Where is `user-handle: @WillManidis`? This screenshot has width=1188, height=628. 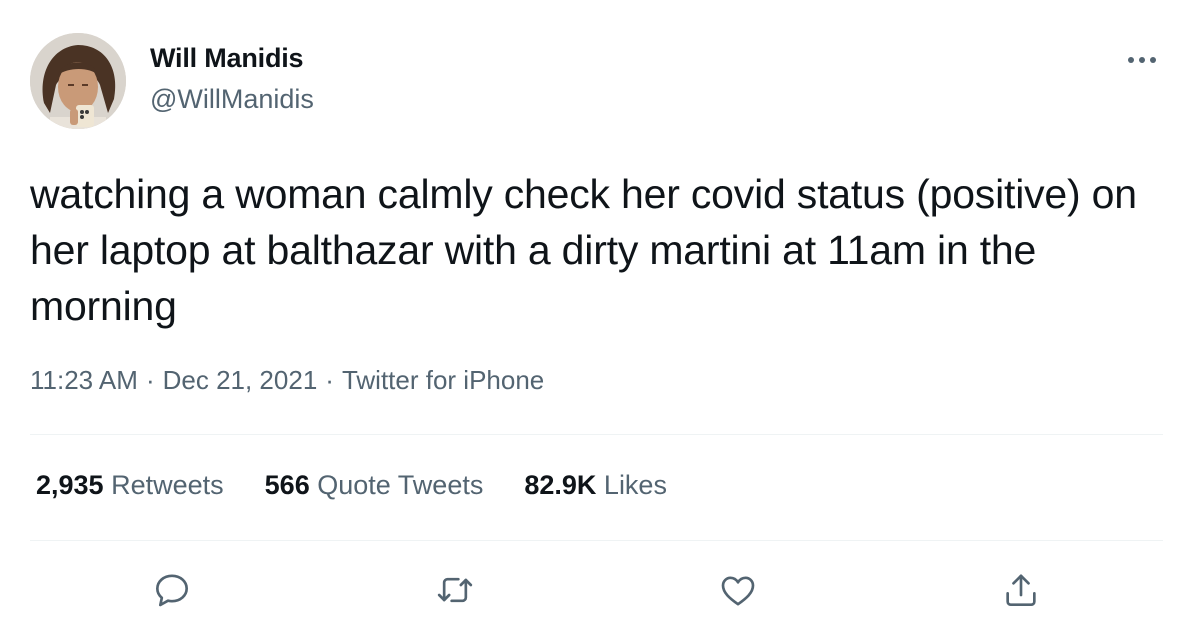
user-handle: @WillManidis is located at coordinates (232, 99).